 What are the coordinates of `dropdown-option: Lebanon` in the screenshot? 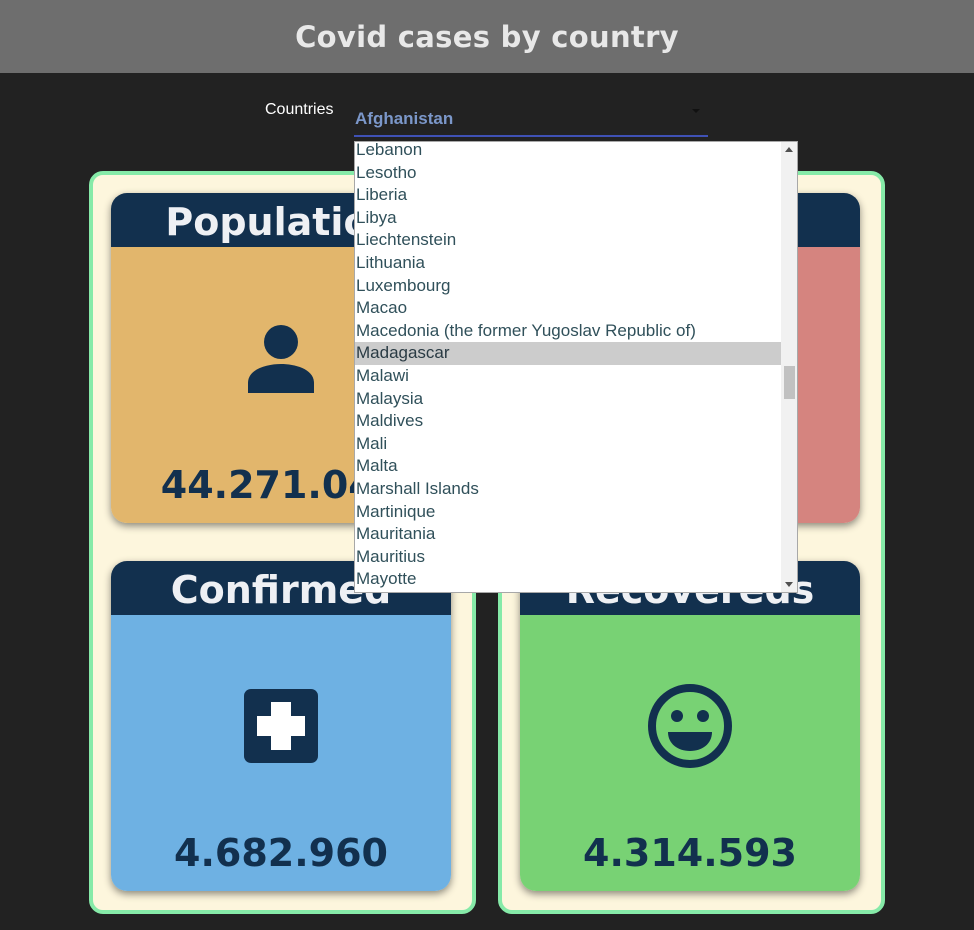 It's located at (568, 152).